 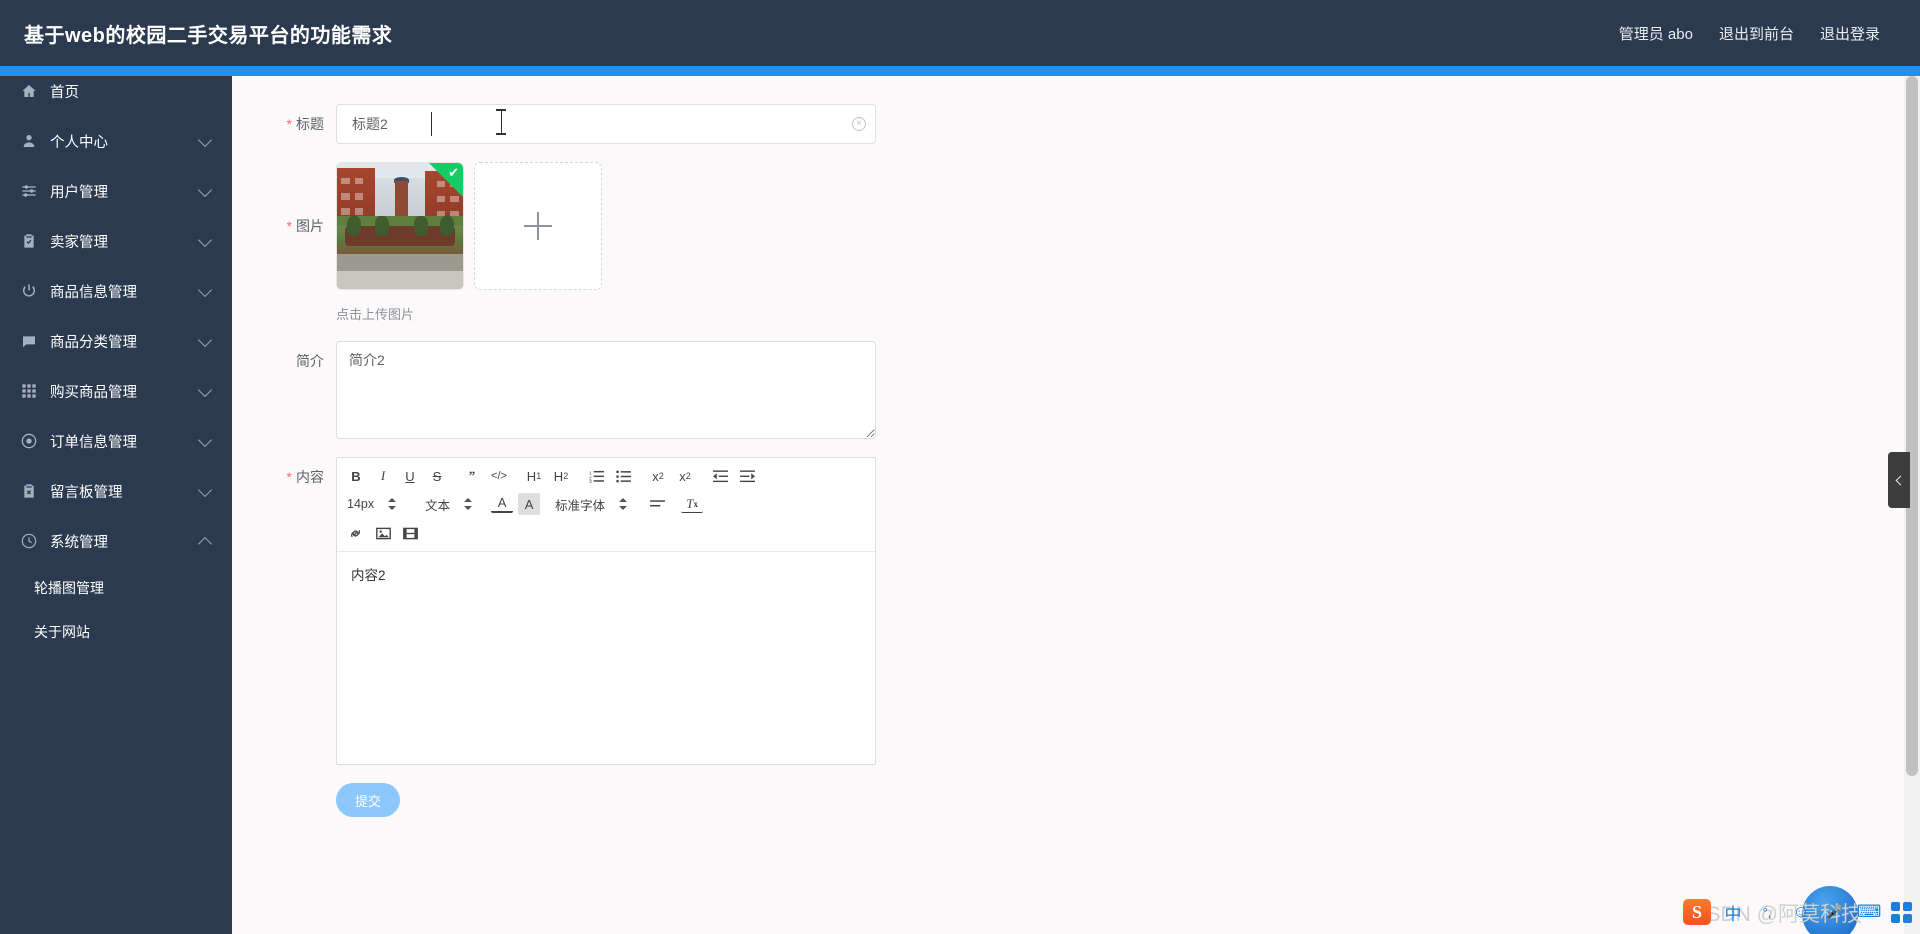 I want to click on grid-icon, so click(x=29, y=391).